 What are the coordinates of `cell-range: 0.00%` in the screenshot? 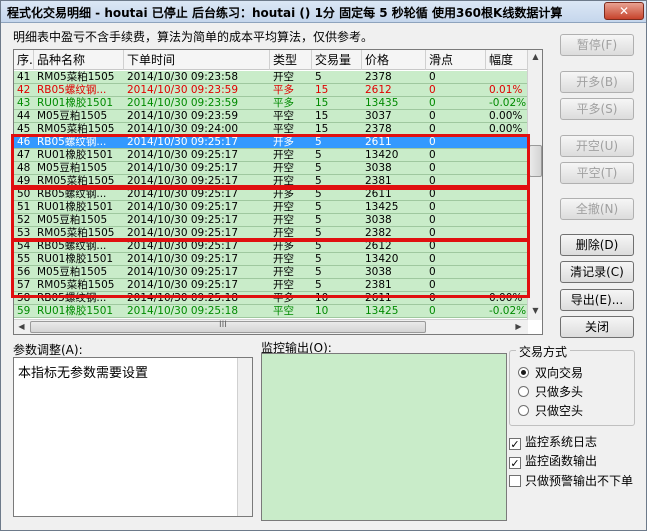 It's located at (506, 129).